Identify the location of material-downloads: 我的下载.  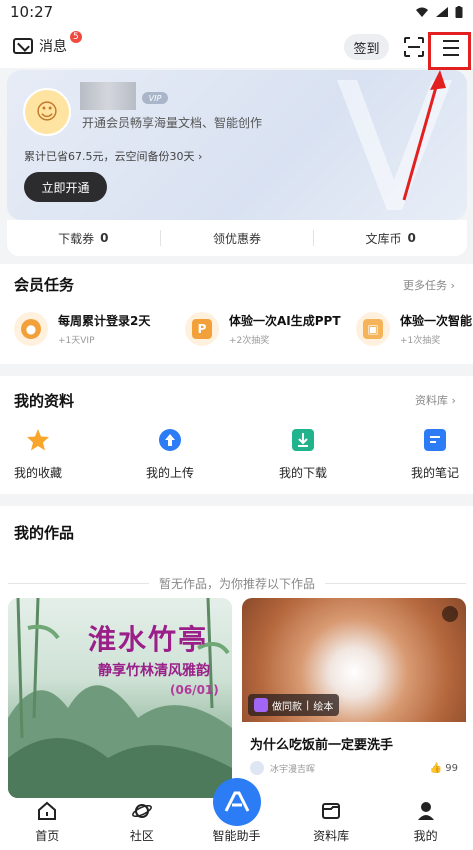
(303, 454).